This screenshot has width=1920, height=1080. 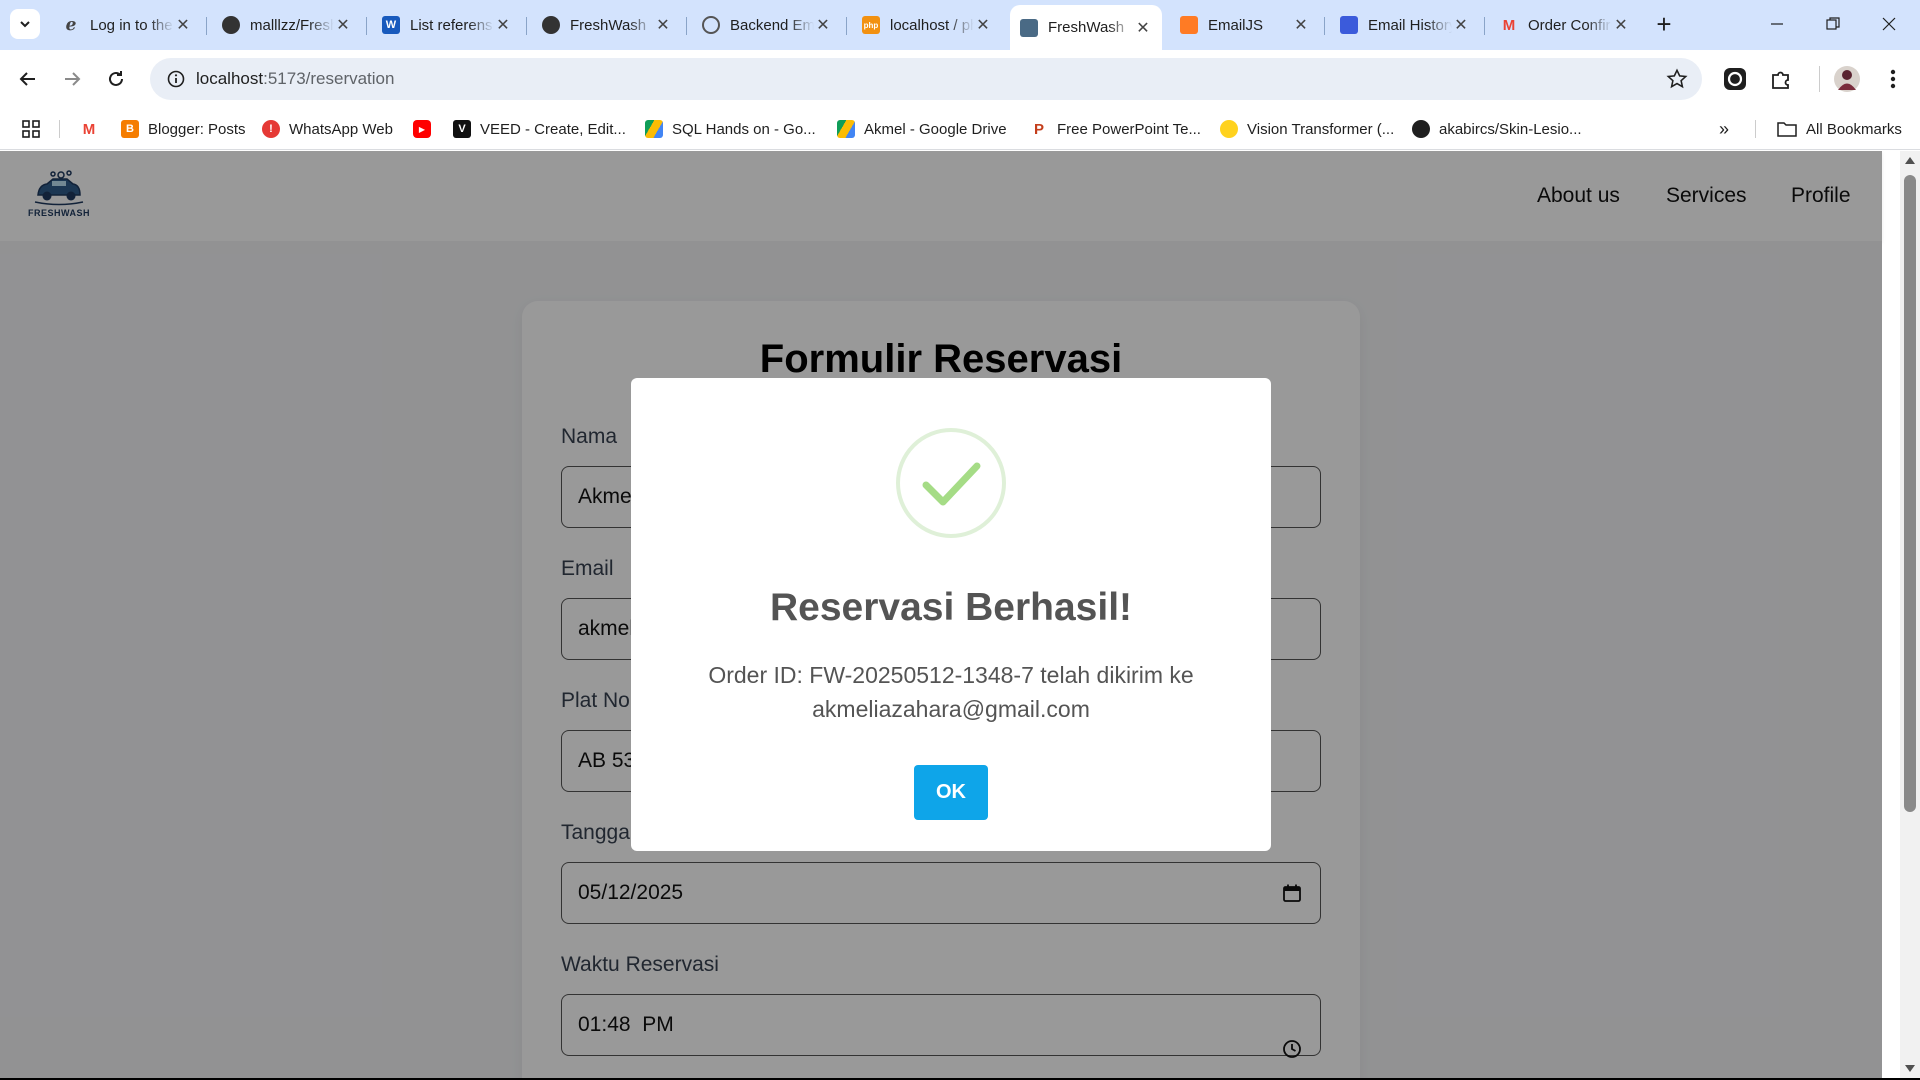 What do you see at coordinates (1910, 493) in the screenshot?
I see `scrollbar-thumb` at bounding box center [1910, 493].